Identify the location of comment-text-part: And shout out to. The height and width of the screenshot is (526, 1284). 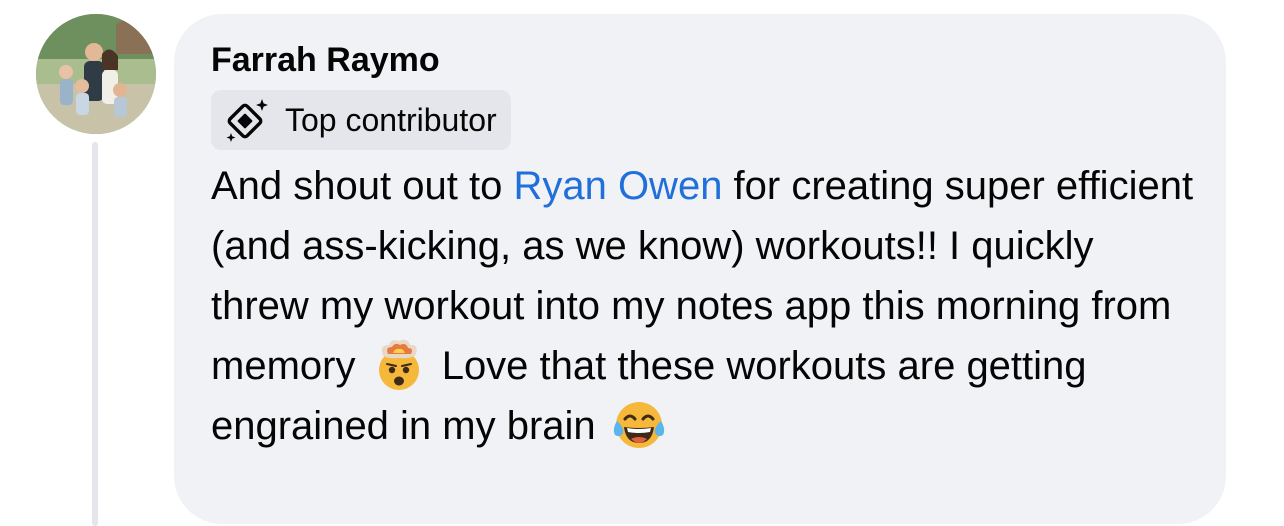
(362, 186).